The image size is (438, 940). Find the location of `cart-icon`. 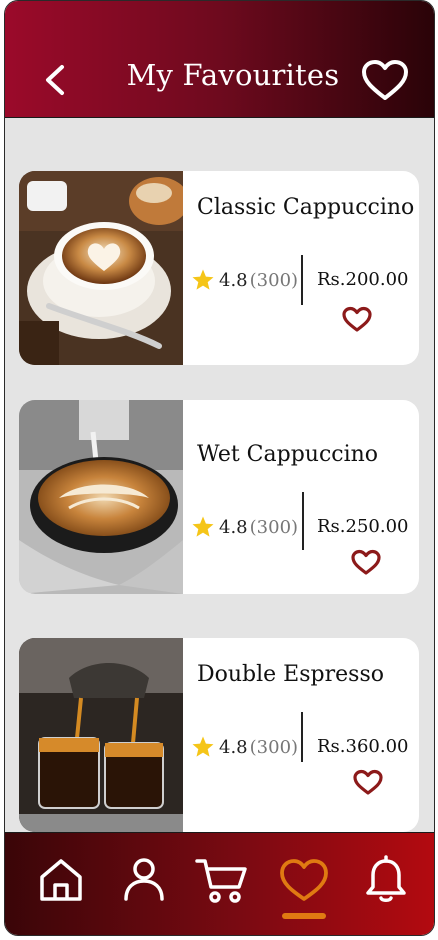

cart-icon is located at coordinates (222, 880).